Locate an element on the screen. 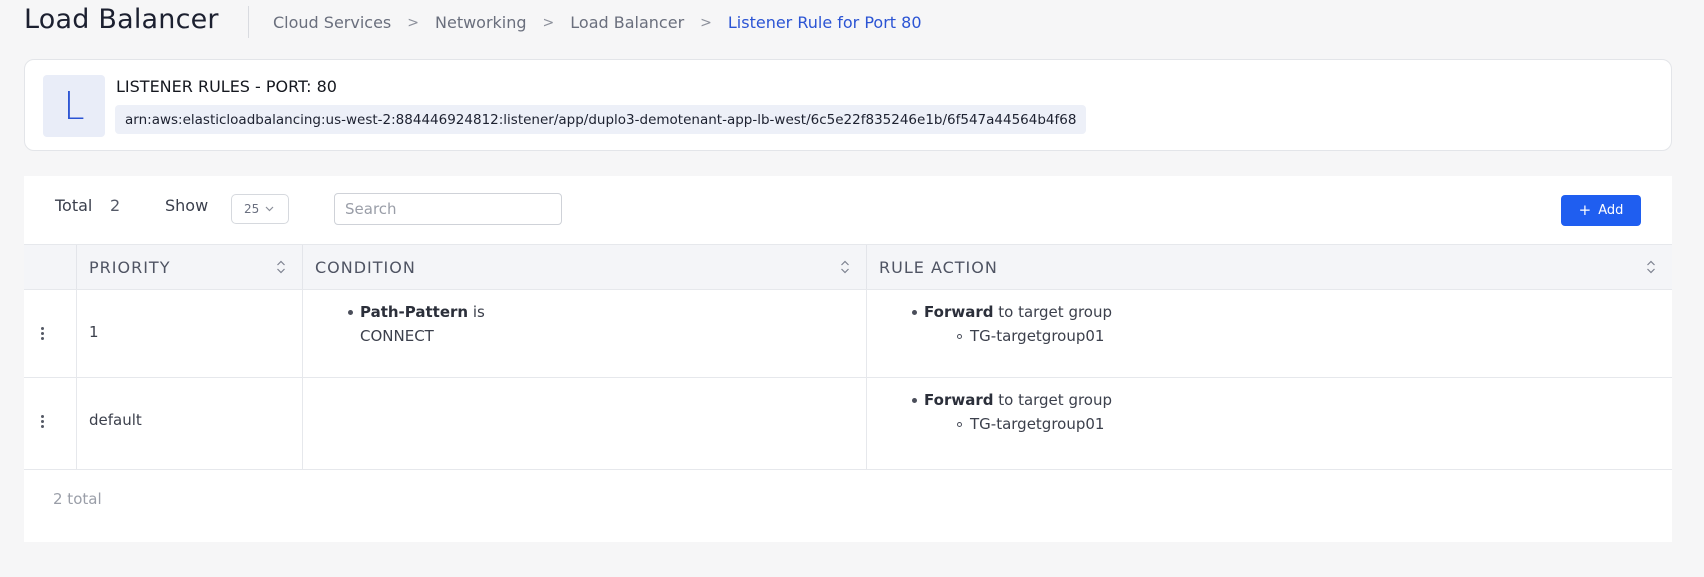  card-title: LISTENER RULES - PORT: 80 is located at coordinates (226, 86).